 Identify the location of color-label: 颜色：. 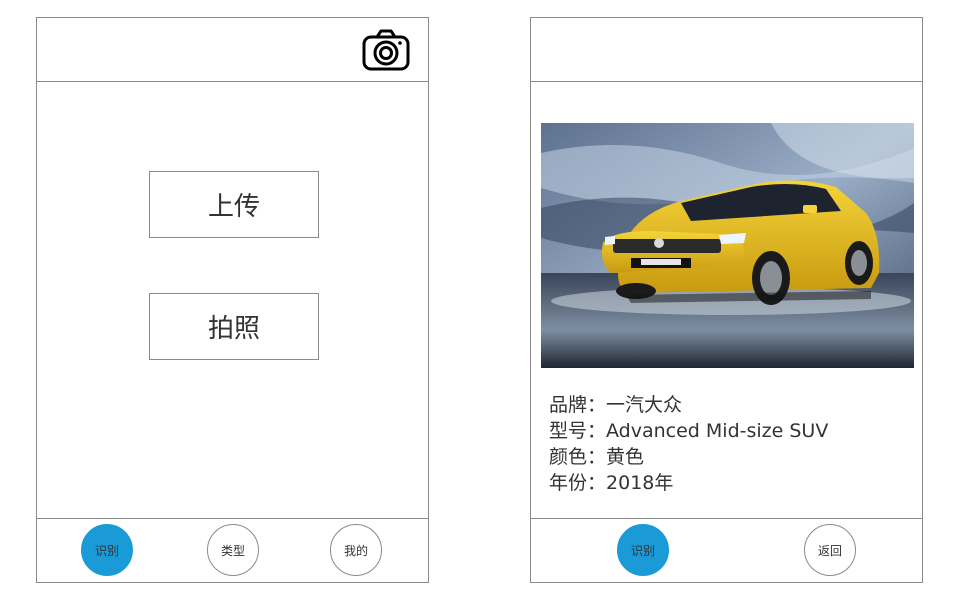
(578, 457).